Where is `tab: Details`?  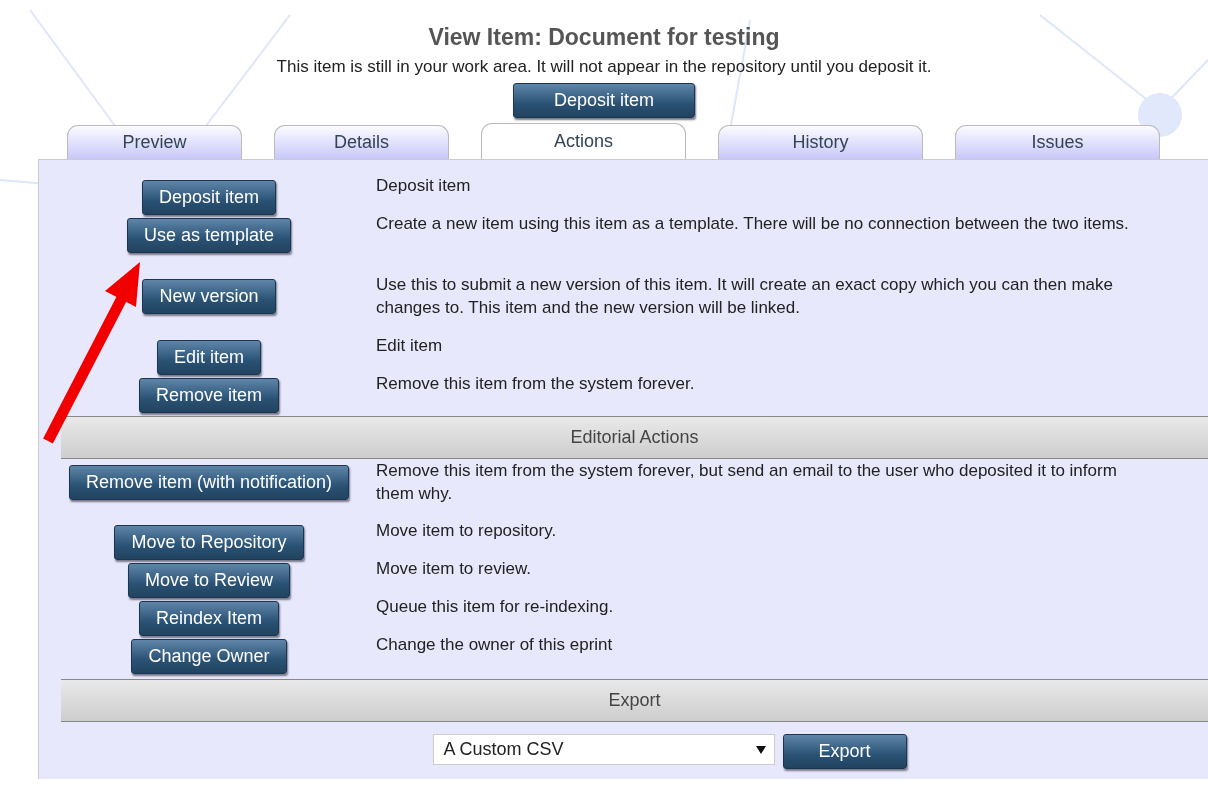
tab: Details is located at coordinates (361, 142).